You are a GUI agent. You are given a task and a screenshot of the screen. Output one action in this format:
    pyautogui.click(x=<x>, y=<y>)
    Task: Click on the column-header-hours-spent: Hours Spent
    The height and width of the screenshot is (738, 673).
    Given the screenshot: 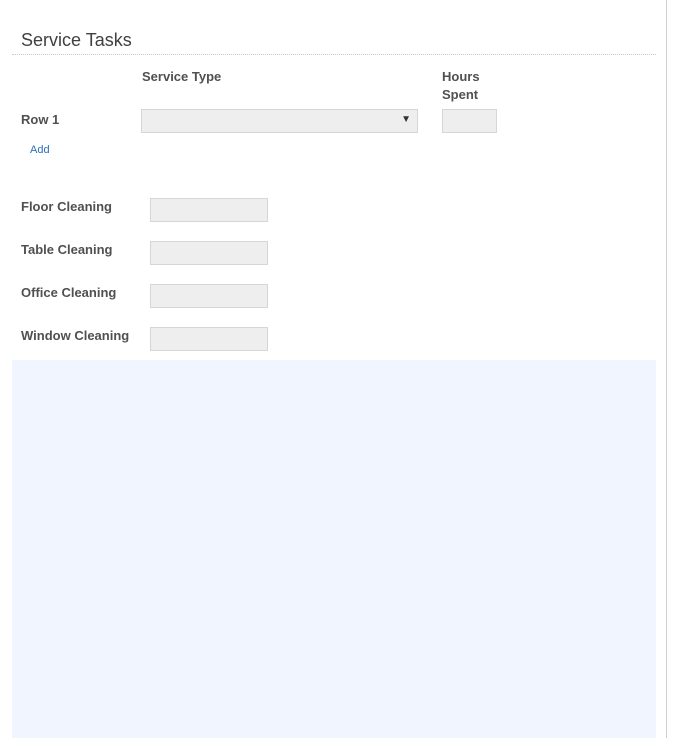 What is the action you would take?
    pyautogui.click(x=461, y=86)
    